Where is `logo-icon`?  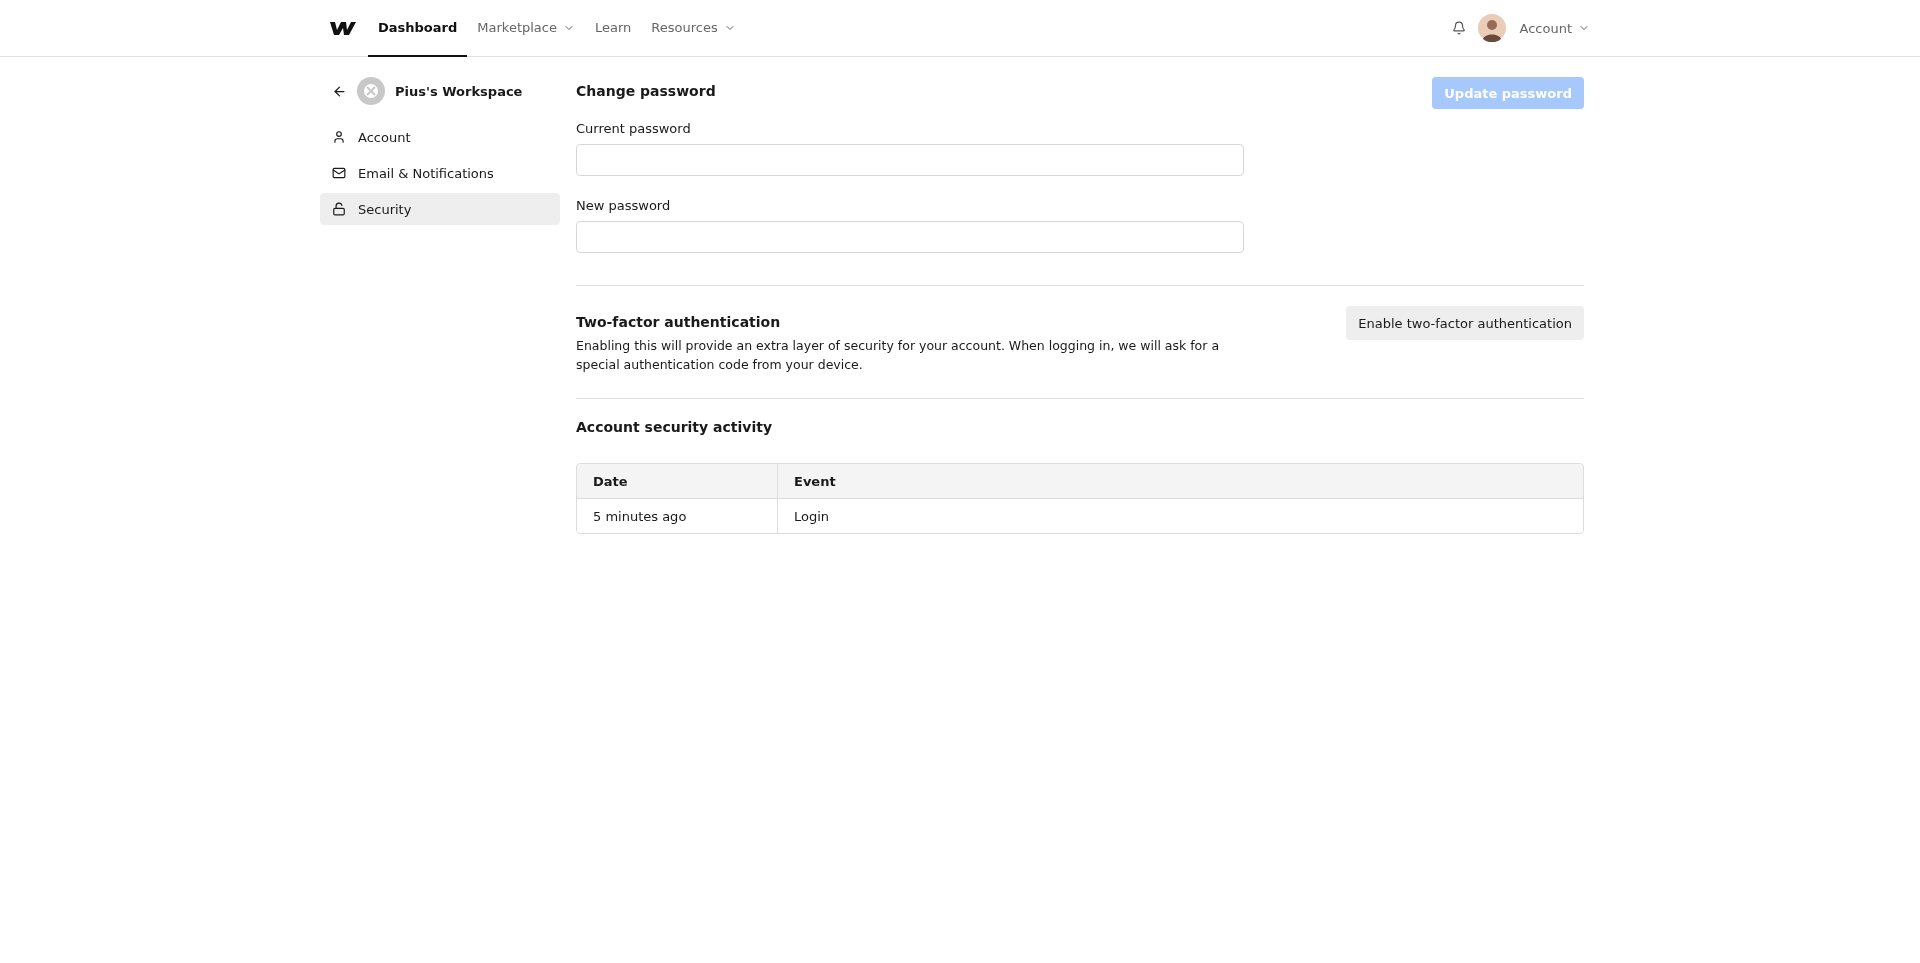
logo-icon is located at coordinates (343, 28).